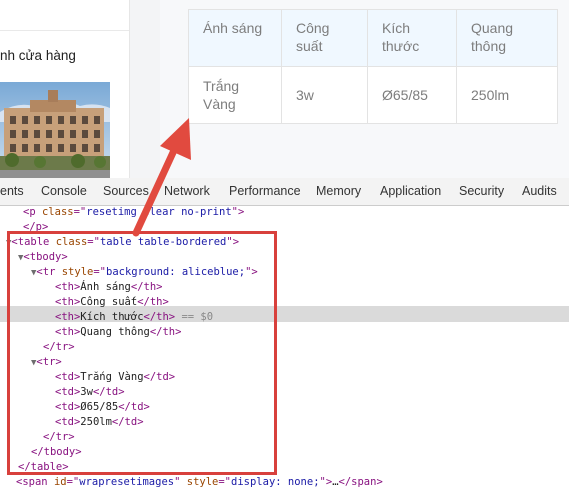 The image size is (569, 490). I want to click on header-cell: Ánh sáng, so click(235, 38).